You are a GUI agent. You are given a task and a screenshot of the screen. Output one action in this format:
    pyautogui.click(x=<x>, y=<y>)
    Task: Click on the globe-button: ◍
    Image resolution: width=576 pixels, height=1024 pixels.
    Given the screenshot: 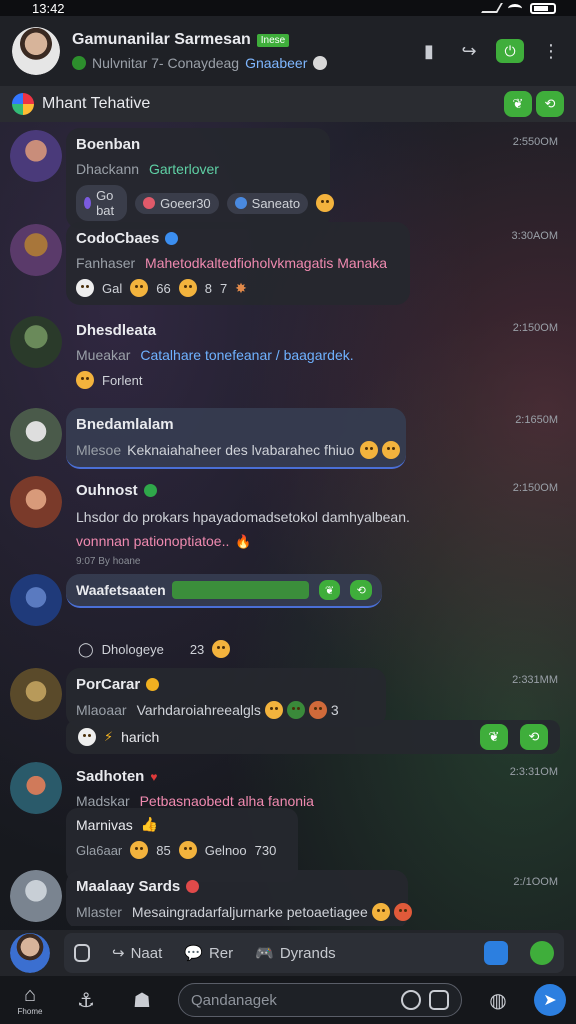 What is the action you would take?
    pyautogui.click(x=498, y=1000)
    